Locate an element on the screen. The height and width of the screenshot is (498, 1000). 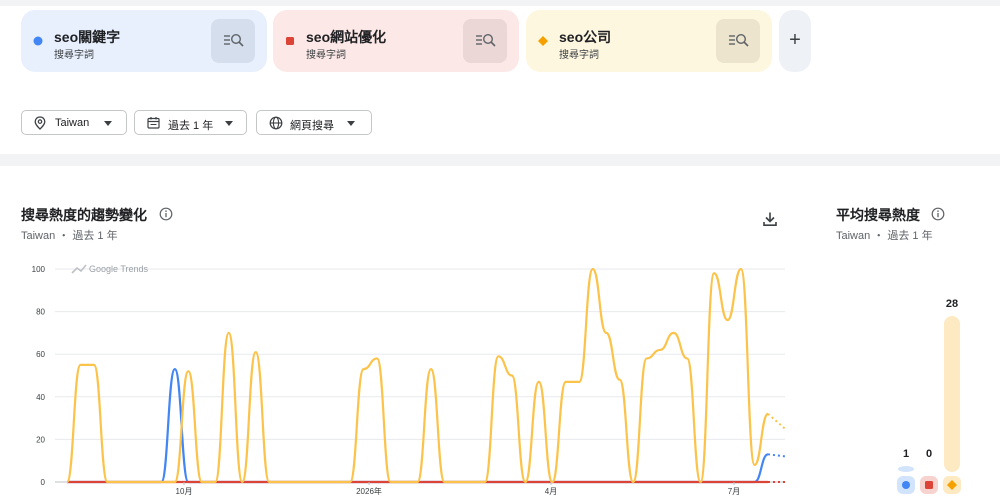
region-filter: Taiwan is located at coordinates (74, 122).